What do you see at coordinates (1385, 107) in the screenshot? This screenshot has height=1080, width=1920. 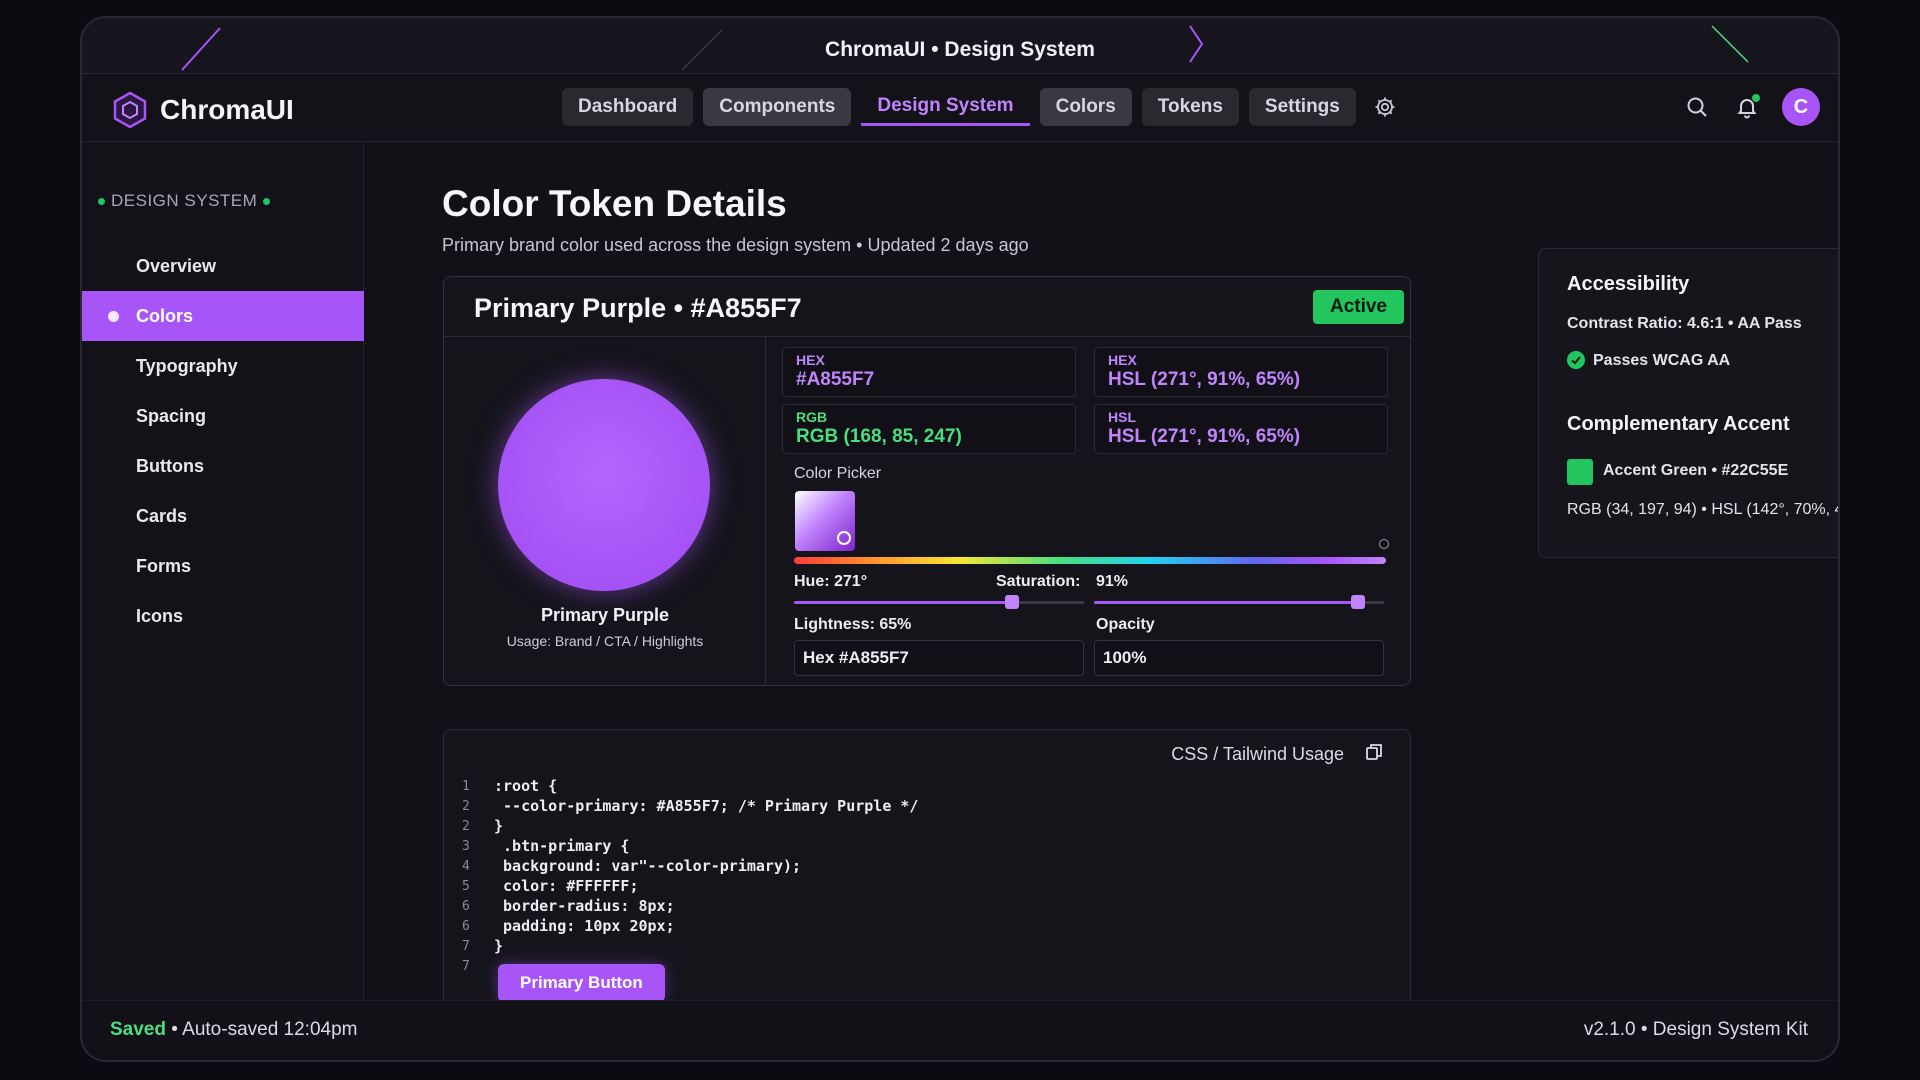 I see `gear-icon` at bounding box center [1385, 107].